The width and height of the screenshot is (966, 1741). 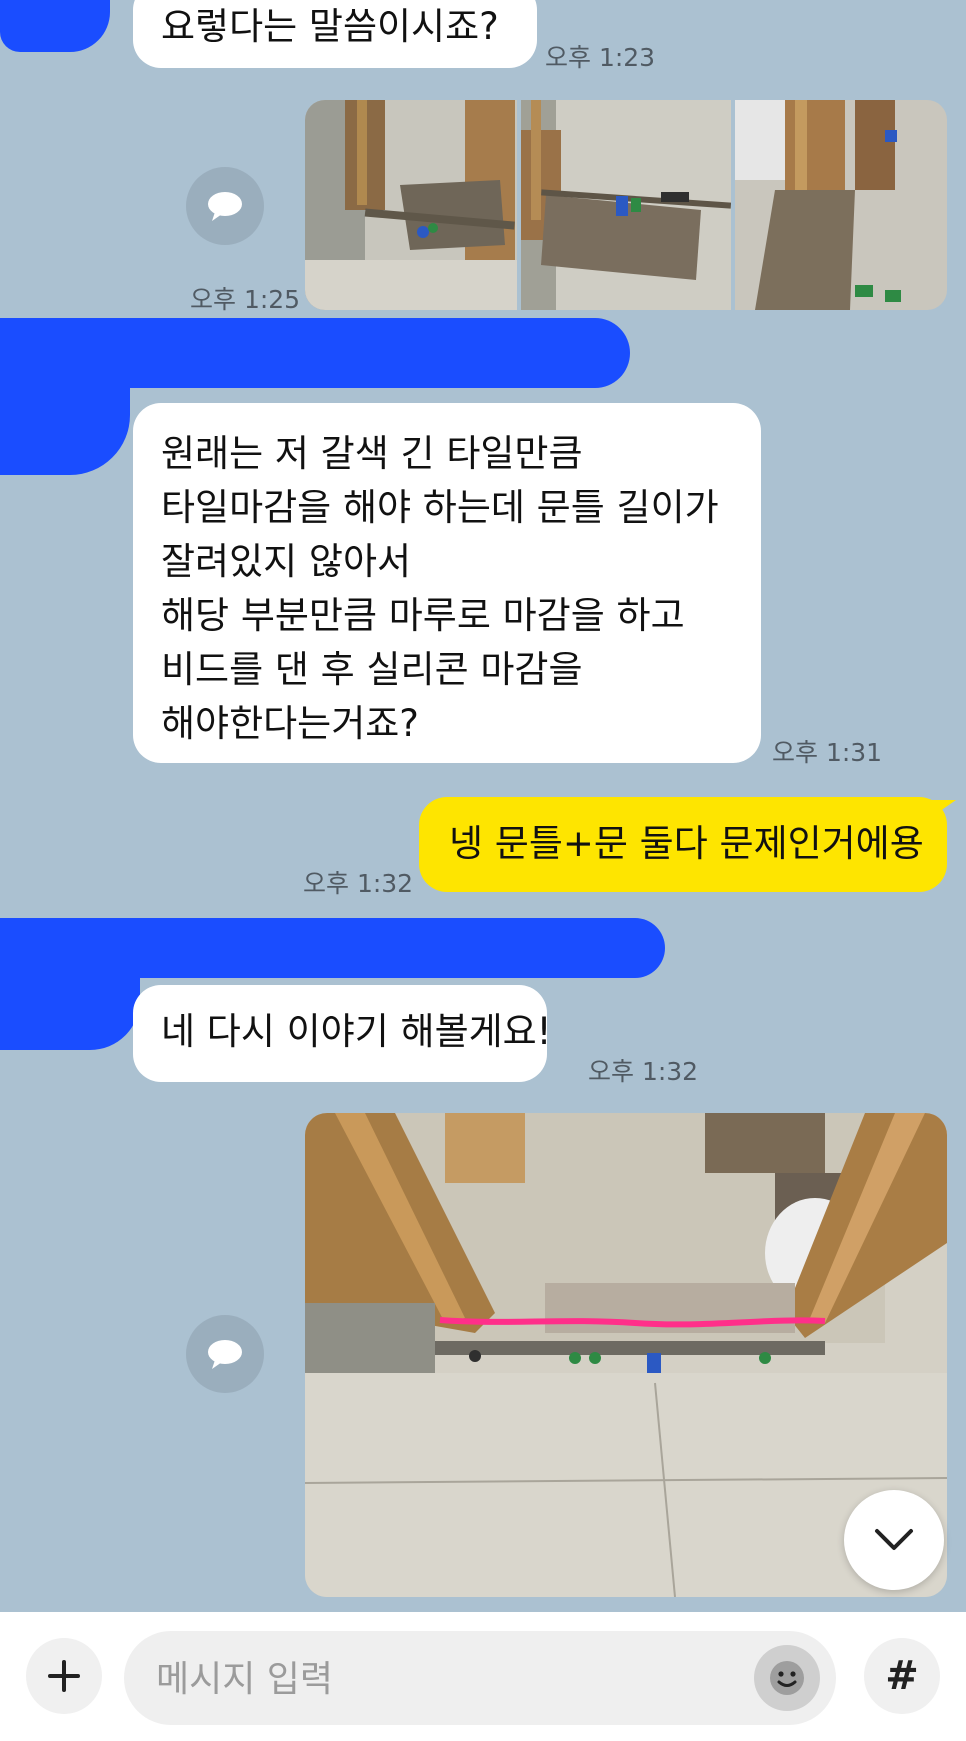 I want to click on chevron-down-icon, so click(x=894, y=1539).